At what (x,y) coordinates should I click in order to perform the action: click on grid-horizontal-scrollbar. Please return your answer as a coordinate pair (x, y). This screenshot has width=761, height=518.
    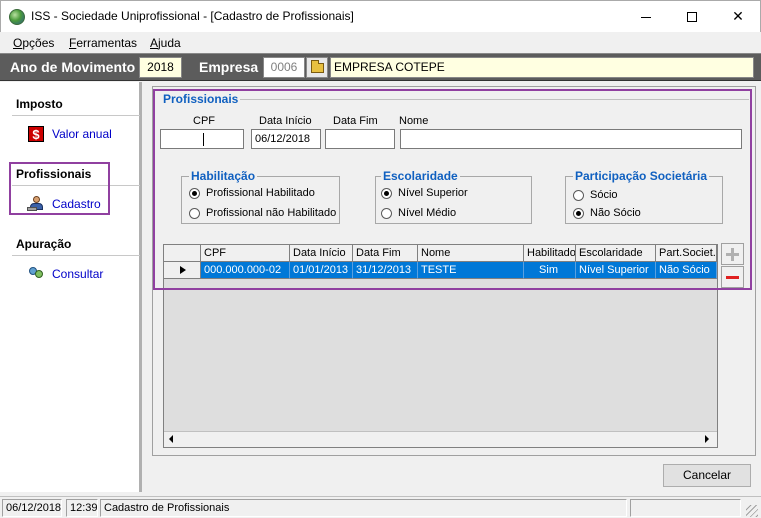
    Looking at the image, I should click on (440, 439).